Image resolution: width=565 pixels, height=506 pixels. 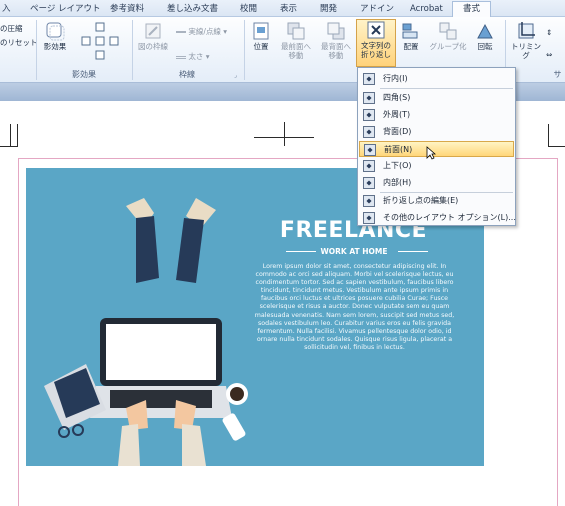 What do you see at coordinates (549, 32) in the screenshot?
I see `height-field-icon: ⇕` at bounding box center [549, 32].